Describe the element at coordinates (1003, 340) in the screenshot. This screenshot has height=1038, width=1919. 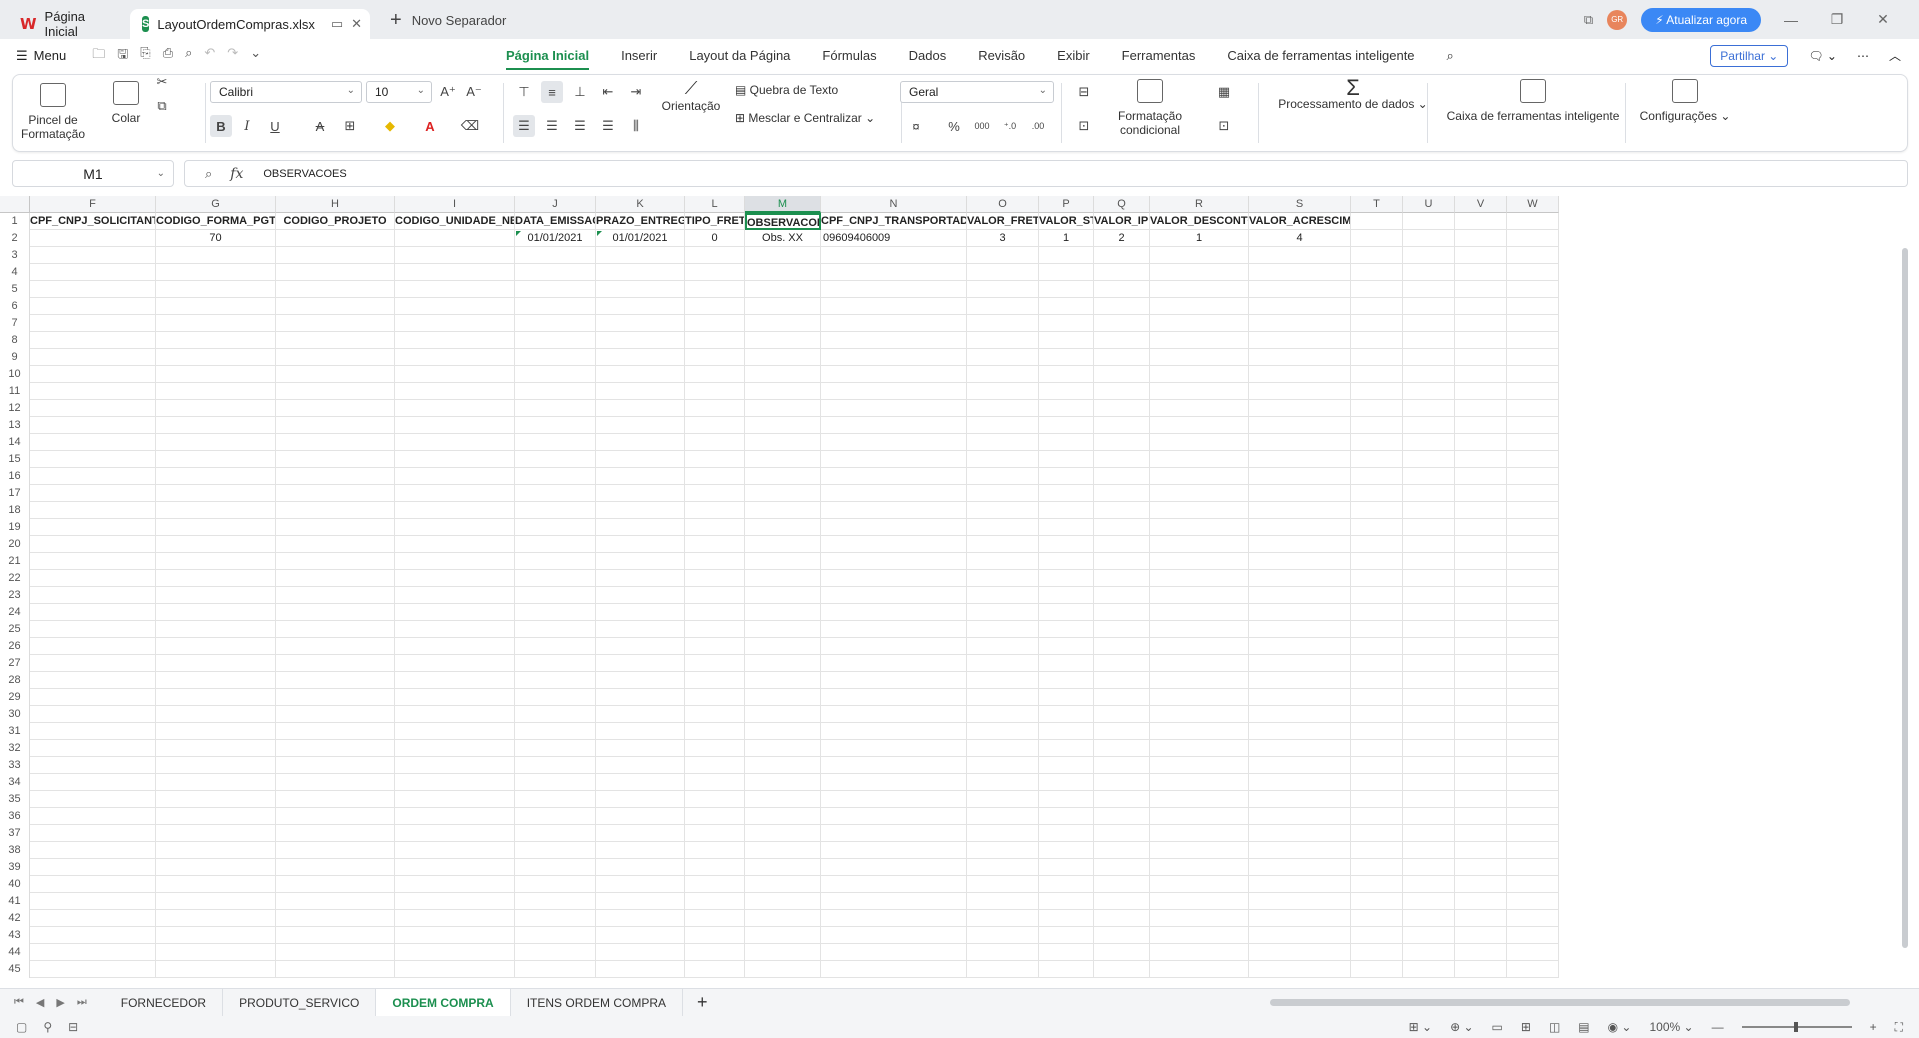
I see `cell-o8` at that location.